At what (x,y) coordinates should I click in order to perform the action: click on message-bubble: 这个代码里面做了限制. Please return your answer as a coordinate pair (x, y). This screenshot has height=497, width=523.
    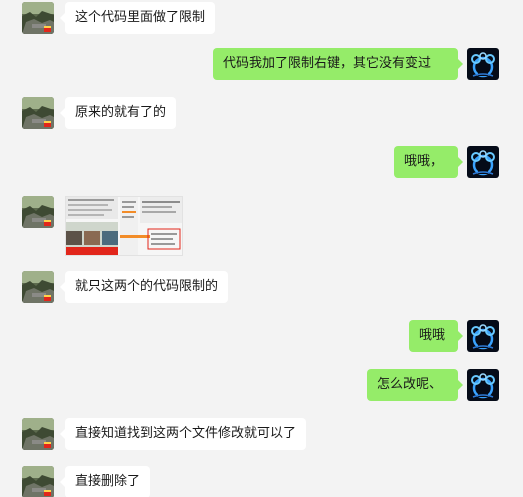
    Looking at the image, I should click on (137, 18).